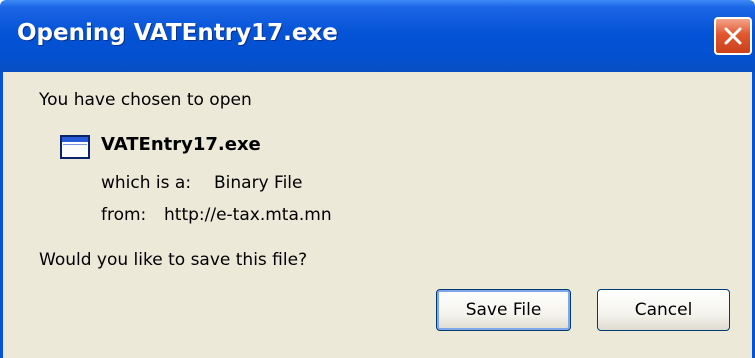 The width and height of the screenshot is (755, 358). I want to click on save-question: Would you like to save this file?, so click(173, 260).